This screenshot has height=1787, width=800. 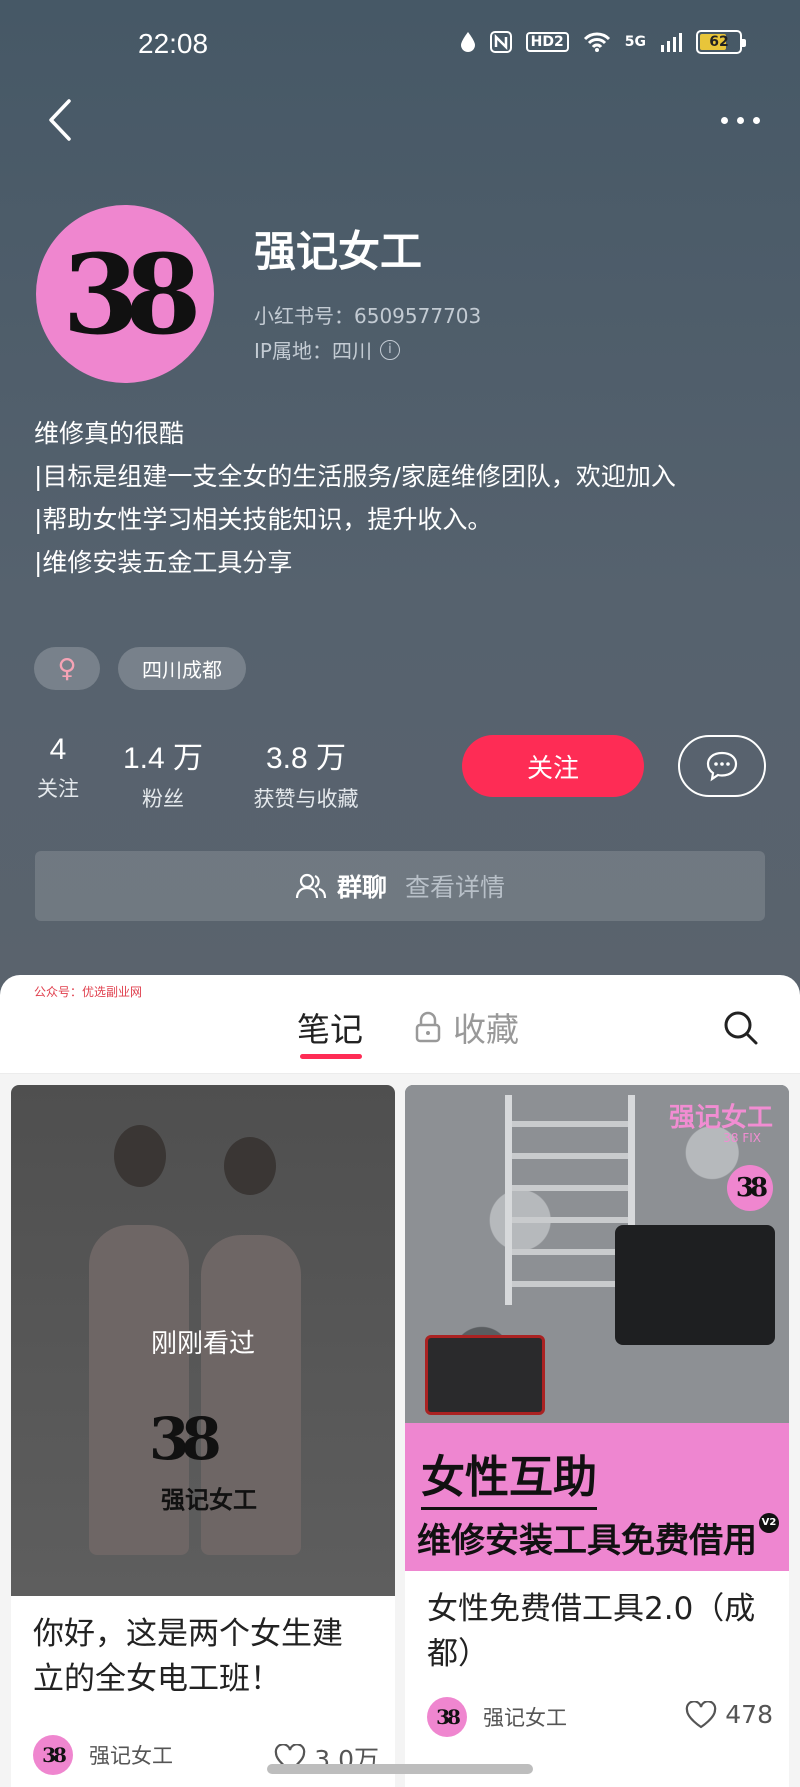 I want to click on stat-following: 4 关注, so click(x=58, y=768).